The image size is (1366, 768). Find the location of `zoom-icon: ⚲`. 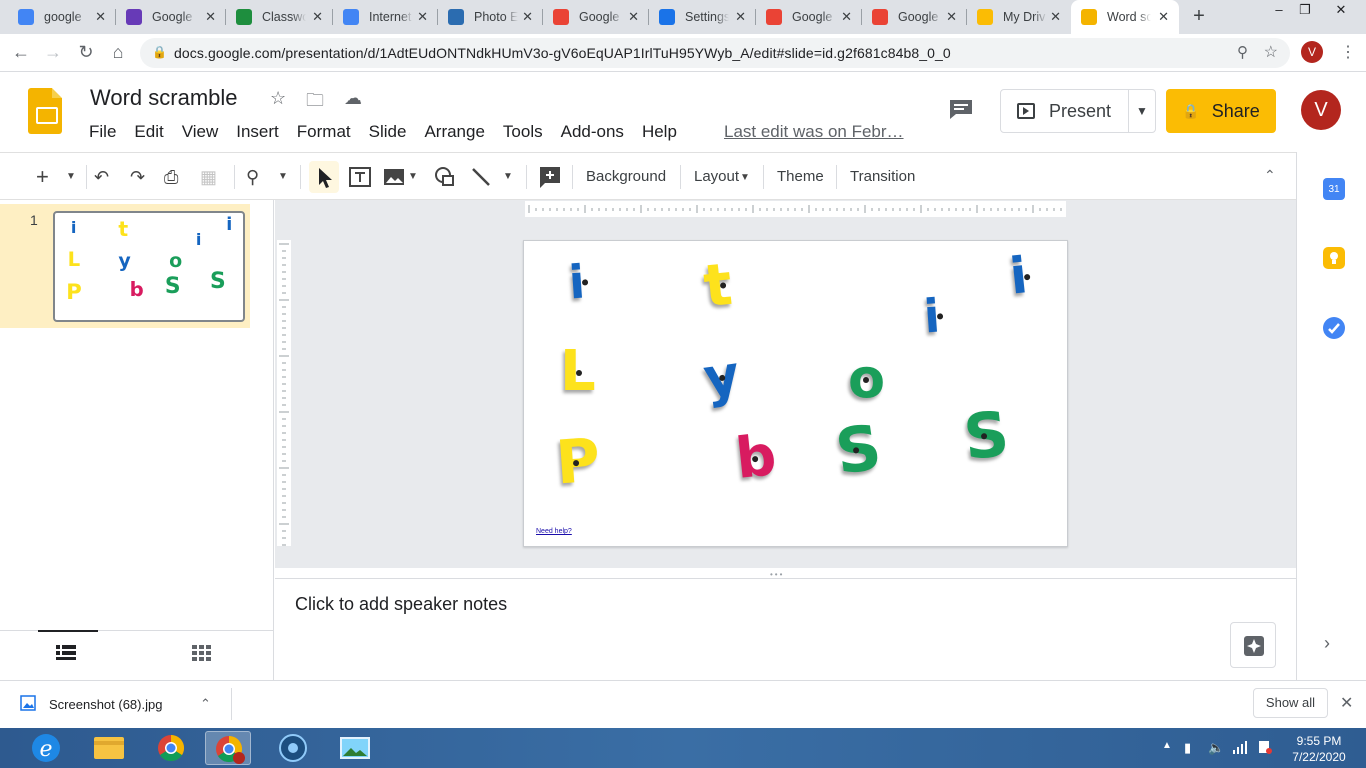

zoom-icon: ⚲ is located at coordinates (1242, 52).